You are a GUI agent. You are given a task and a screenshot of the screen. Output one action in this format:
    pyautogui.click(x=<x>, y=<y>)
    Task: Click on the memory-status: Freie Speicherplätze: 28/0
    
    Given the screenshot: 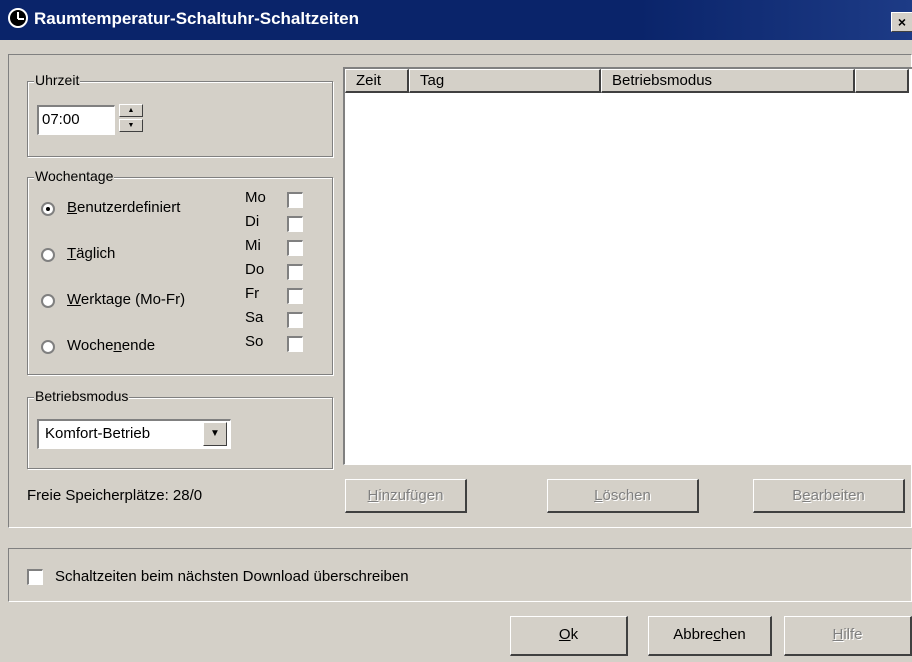 What is the action you would take?
    pyautogui.click(x=115, y=495)
    